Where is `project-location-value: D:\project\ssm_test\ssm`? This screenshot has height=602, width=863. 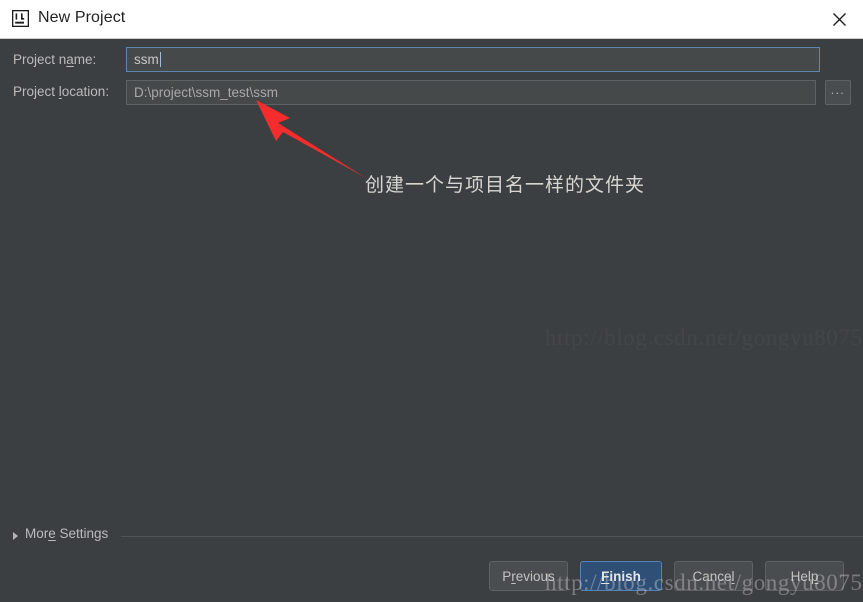 project-location-value: D:\project\ssm_test\ssm is located at coordinates (206, 92).